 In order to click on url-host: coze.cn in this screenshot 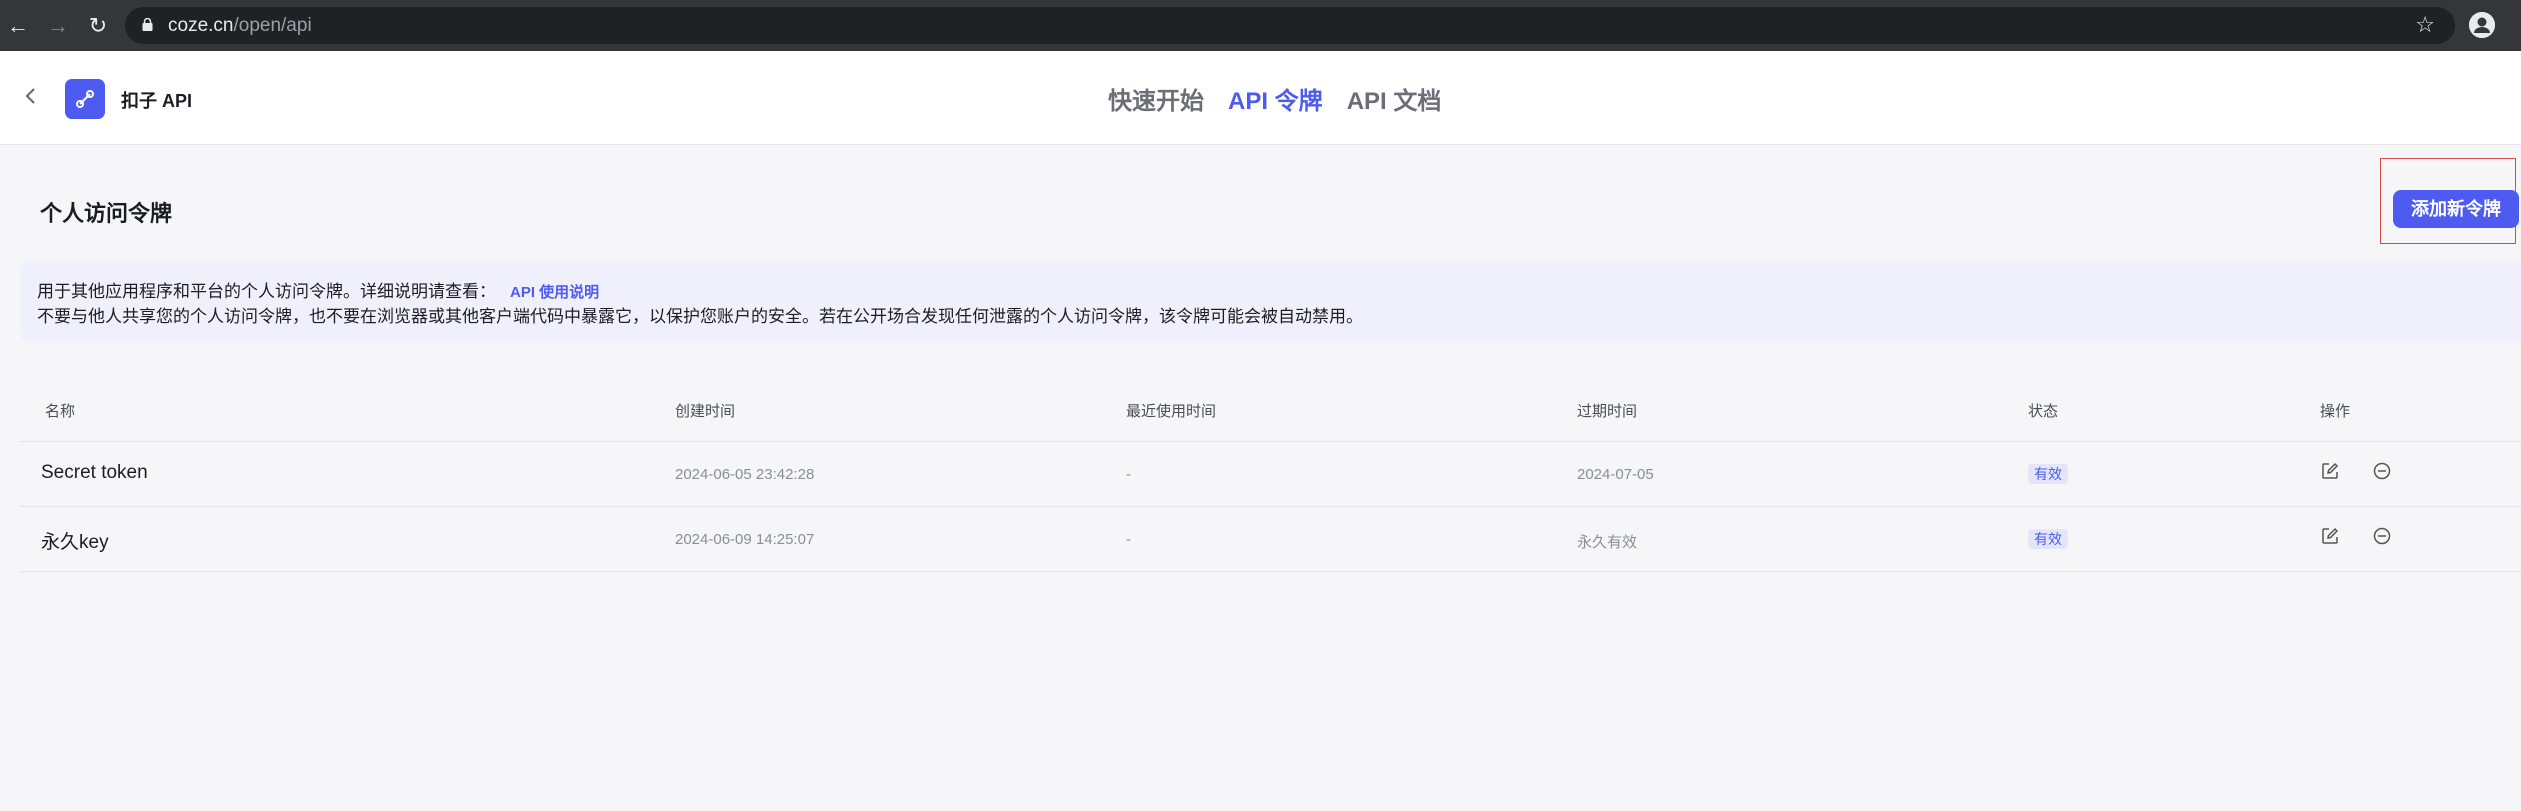, I will do `click(201, 25)`.